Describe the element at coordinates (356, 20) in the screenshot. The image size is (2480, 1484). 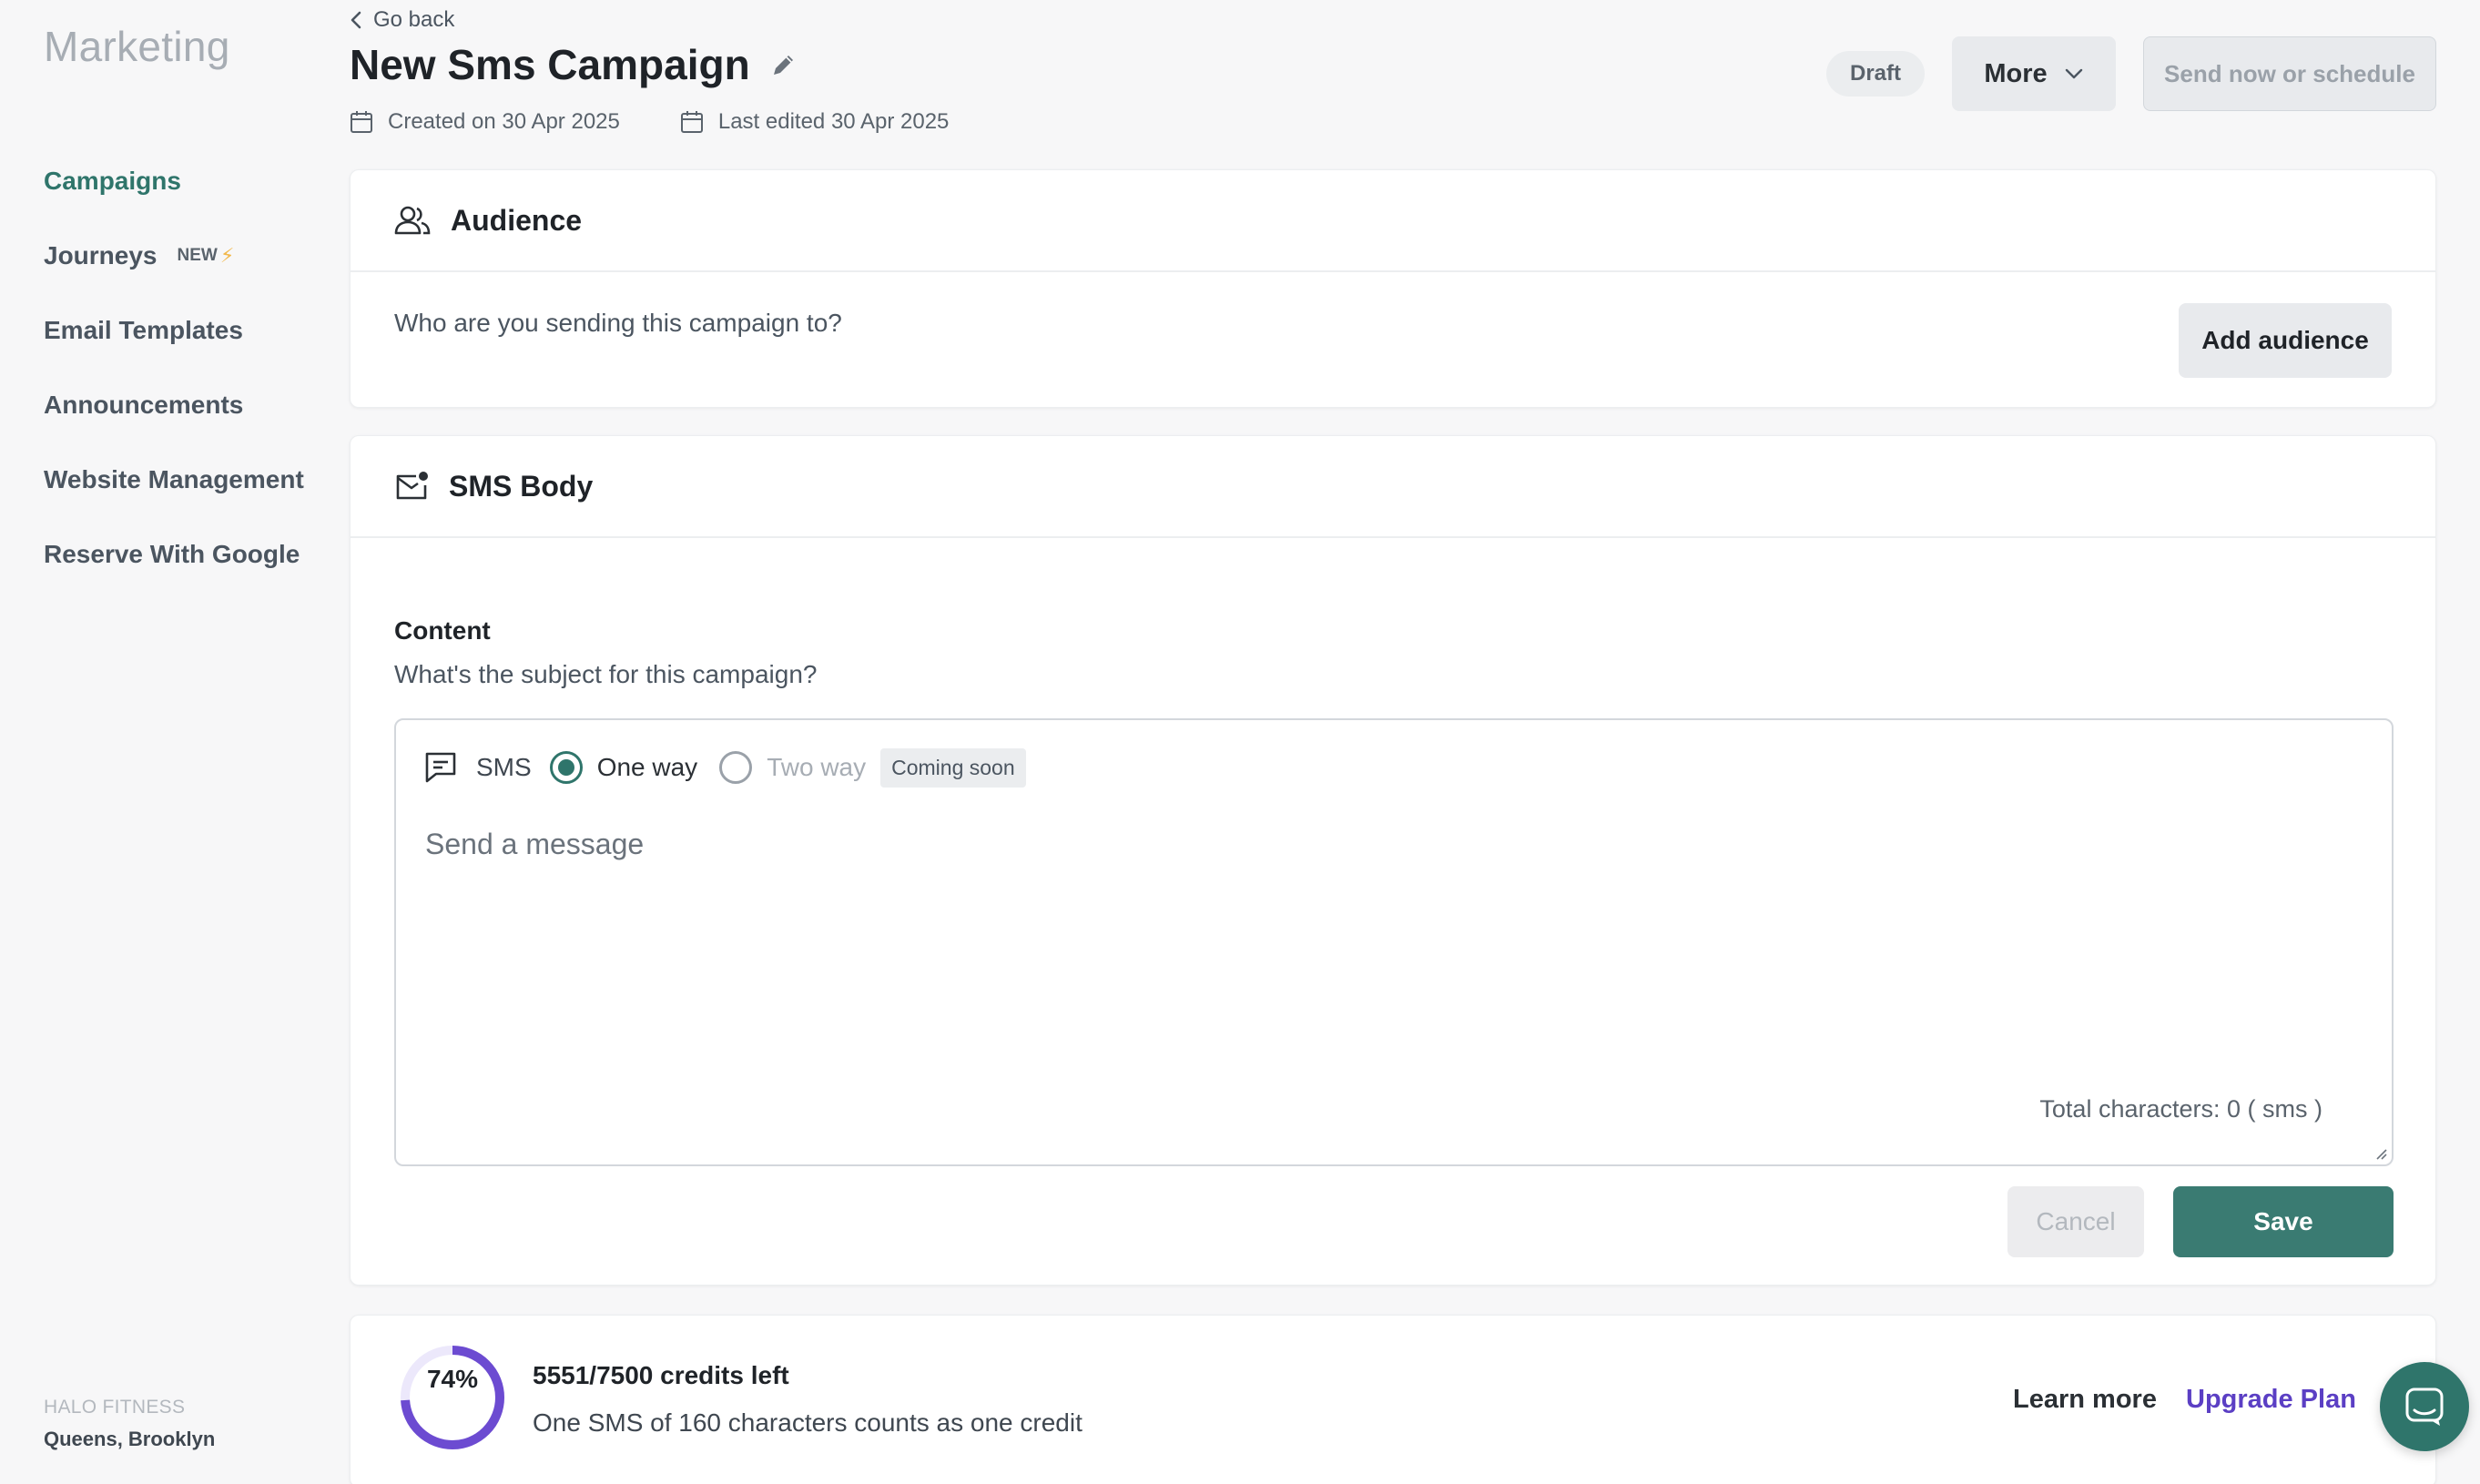
I see `chevron-left-icon` at that location.